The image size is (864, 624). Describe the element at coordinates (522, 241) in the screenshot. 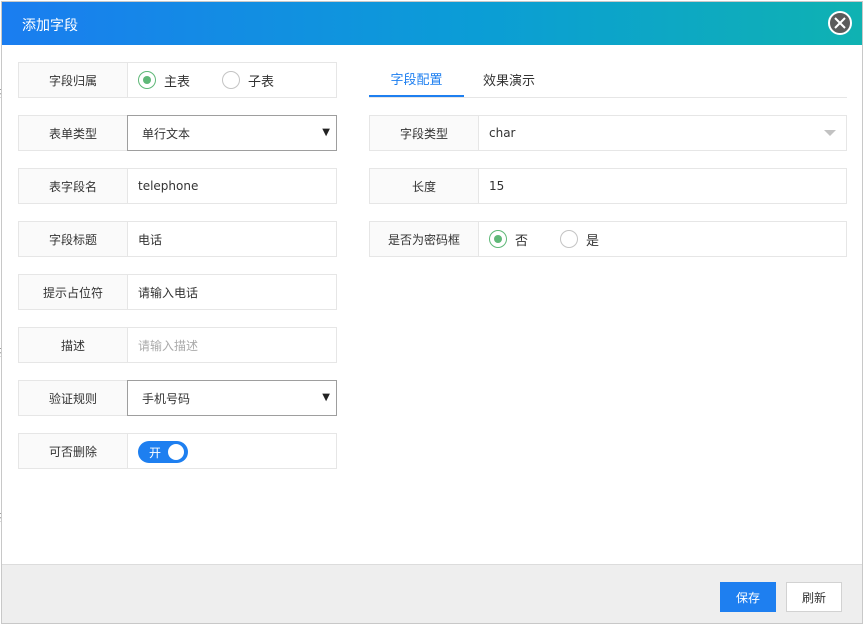

I see `radio-label: 否` at that location.